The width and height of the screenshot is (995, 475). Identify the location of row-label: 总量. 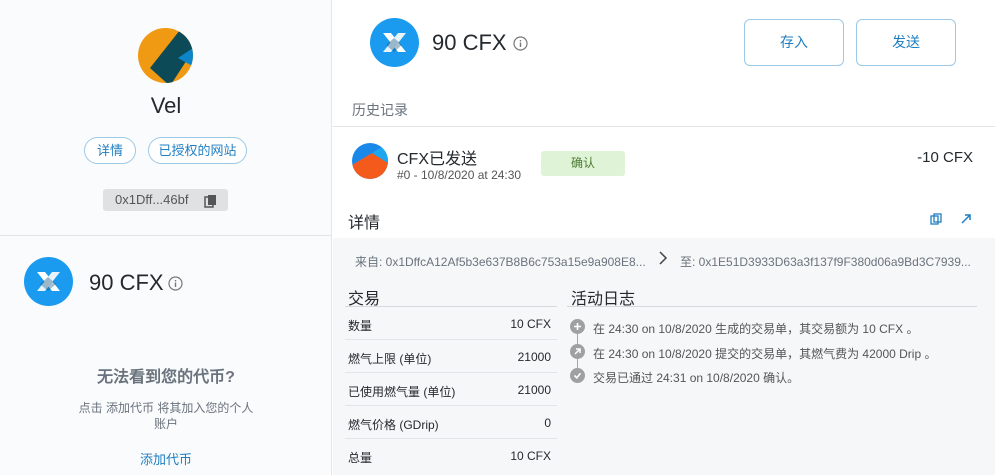
(360, 458).